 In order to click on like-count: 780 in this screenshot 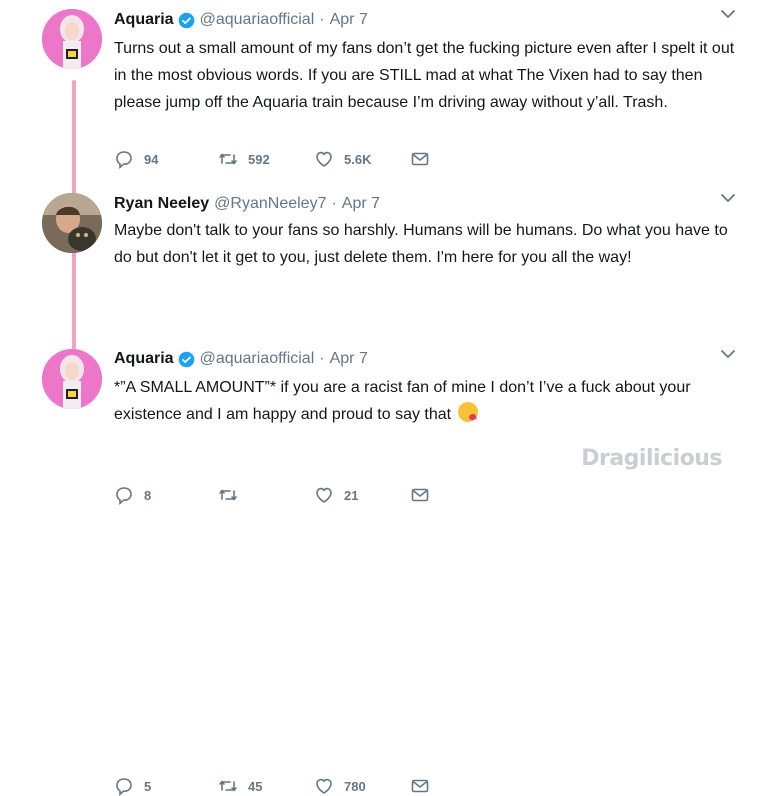, I will do `click(355, 786)`.